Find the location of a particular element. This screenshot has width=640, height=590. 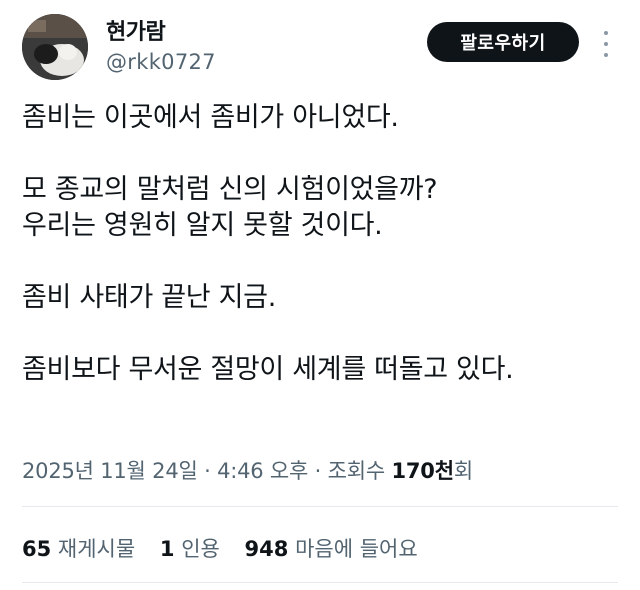

tweet-line: 좀비는 이곳에서 좀비가 아니었다. is located at coordinates (210, 117).